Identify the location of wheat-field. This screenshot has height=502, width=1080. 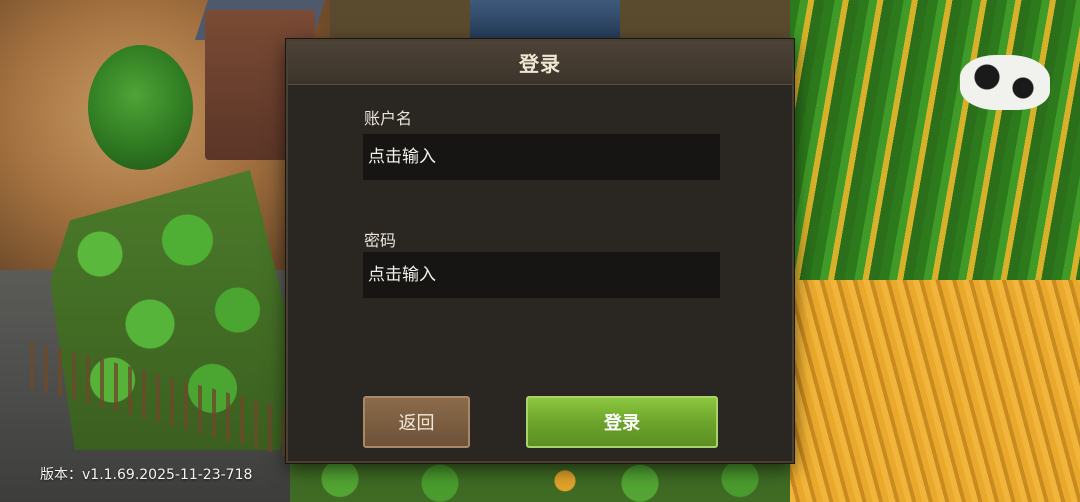
(935, 391).